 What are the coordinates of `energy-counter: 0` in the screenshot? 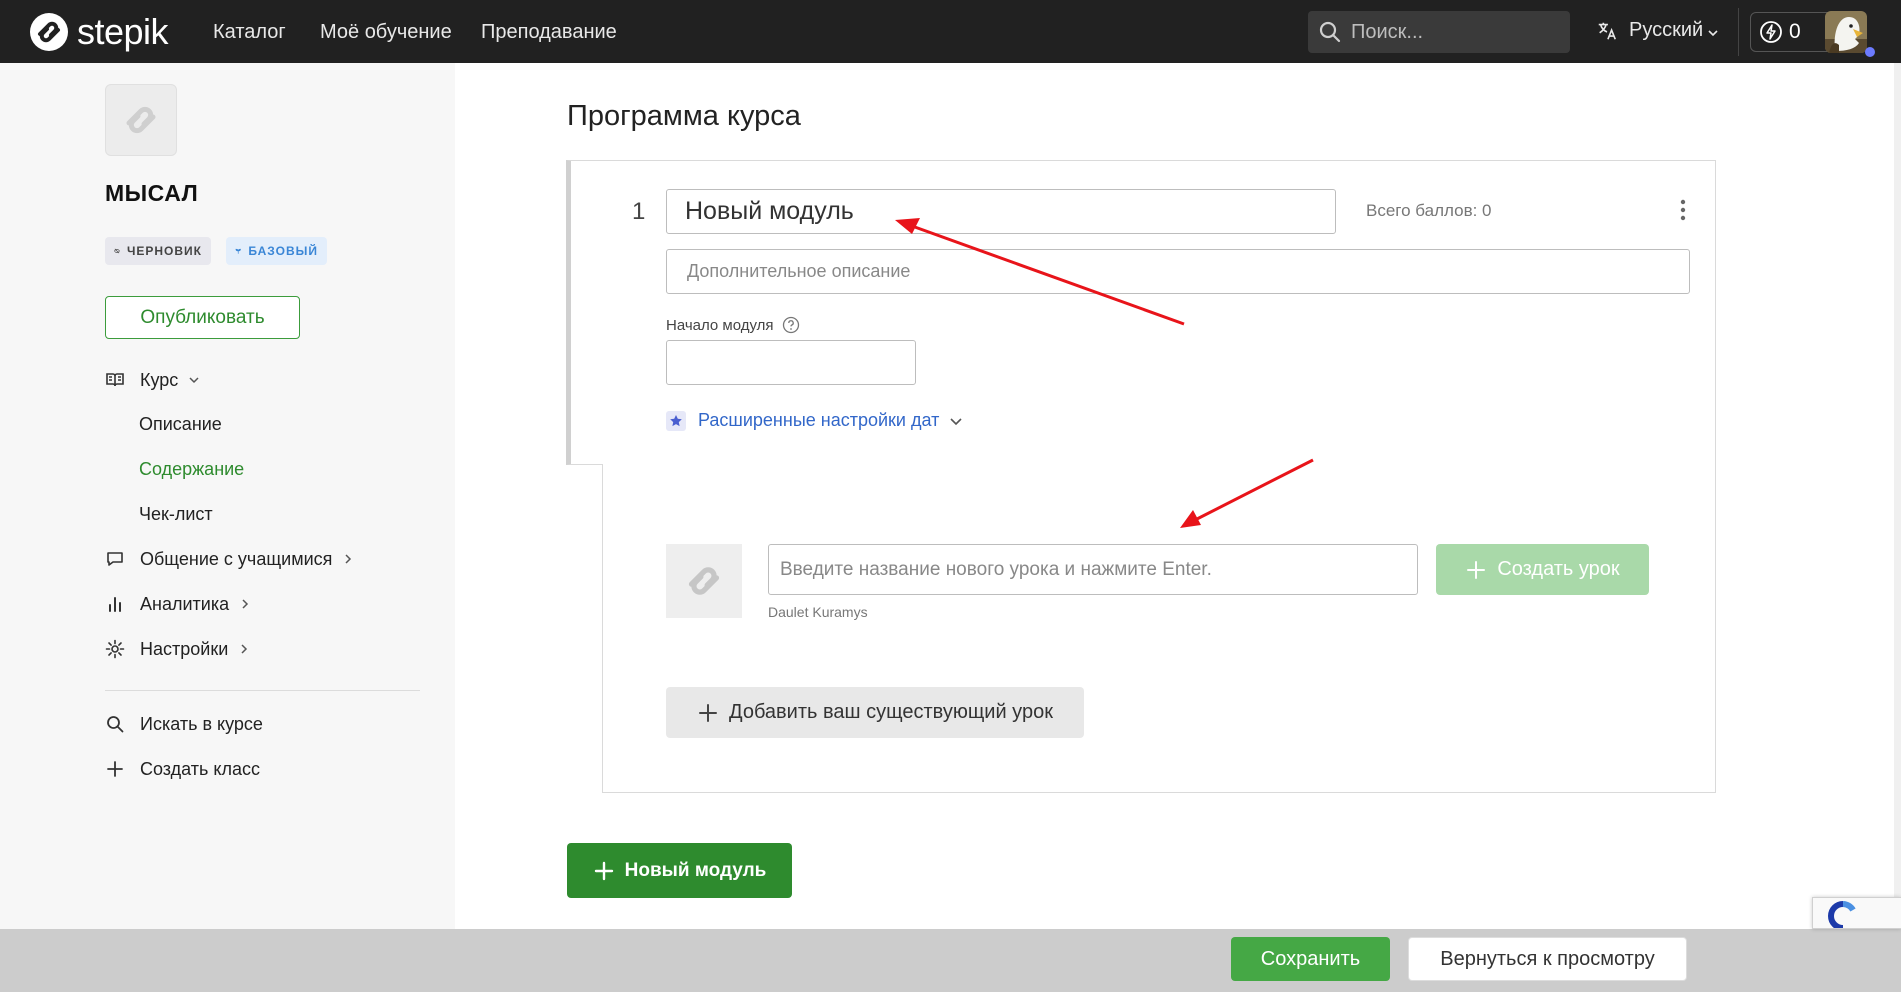 It's located at (1792, 32).